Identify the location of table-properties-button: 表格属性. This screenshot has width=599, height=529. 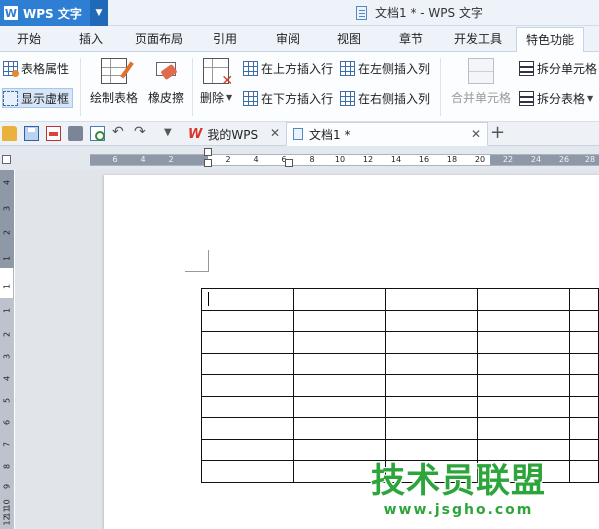
(36, 68).